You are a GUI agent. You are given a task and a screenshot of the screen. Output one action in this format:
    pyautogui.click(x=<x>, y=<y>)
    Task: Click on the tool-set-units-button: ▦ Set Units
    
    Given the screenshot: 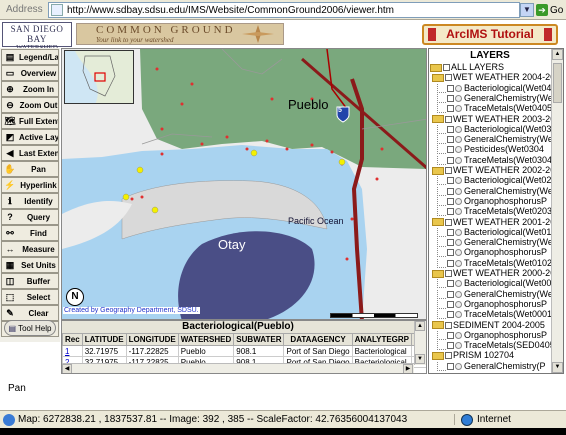 What is the action you would take?
    pyautogui.click(x=30, y=265)
    